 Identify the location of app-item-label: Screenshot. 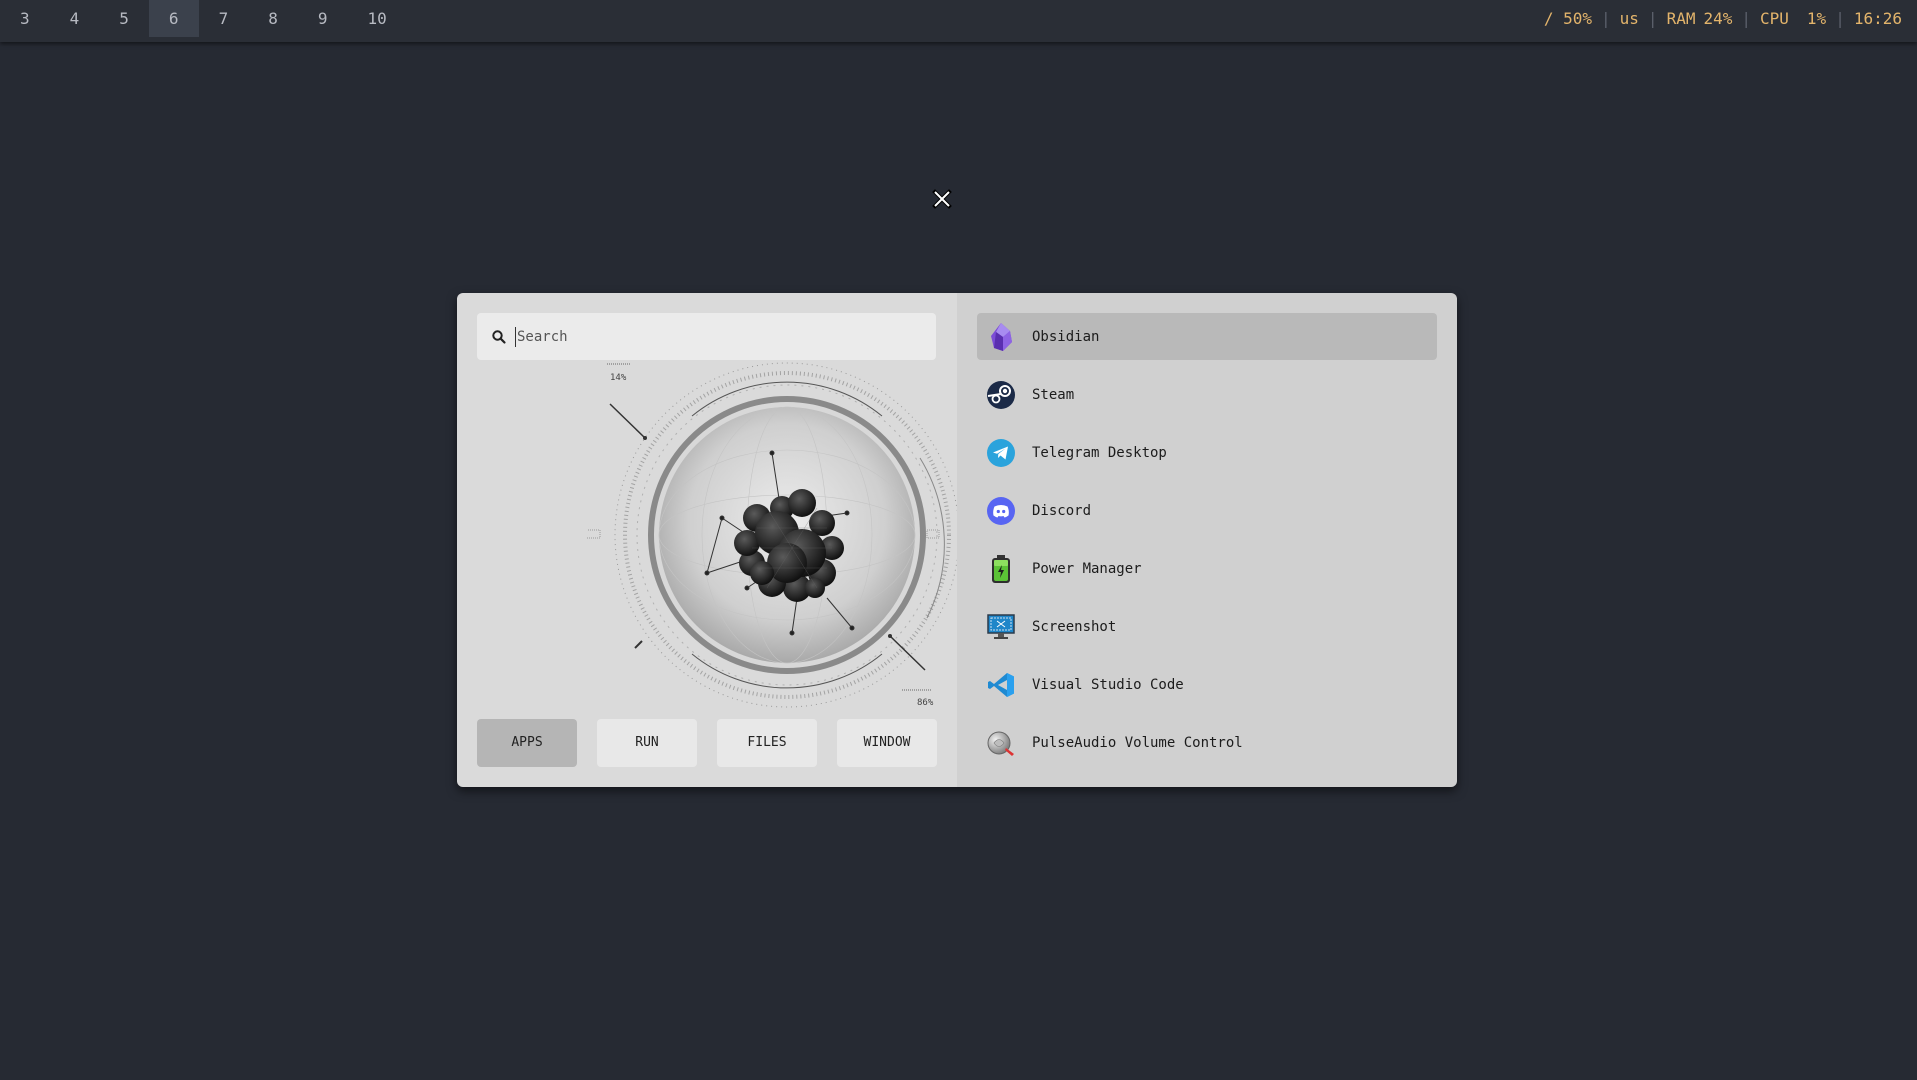
(1074, 626).